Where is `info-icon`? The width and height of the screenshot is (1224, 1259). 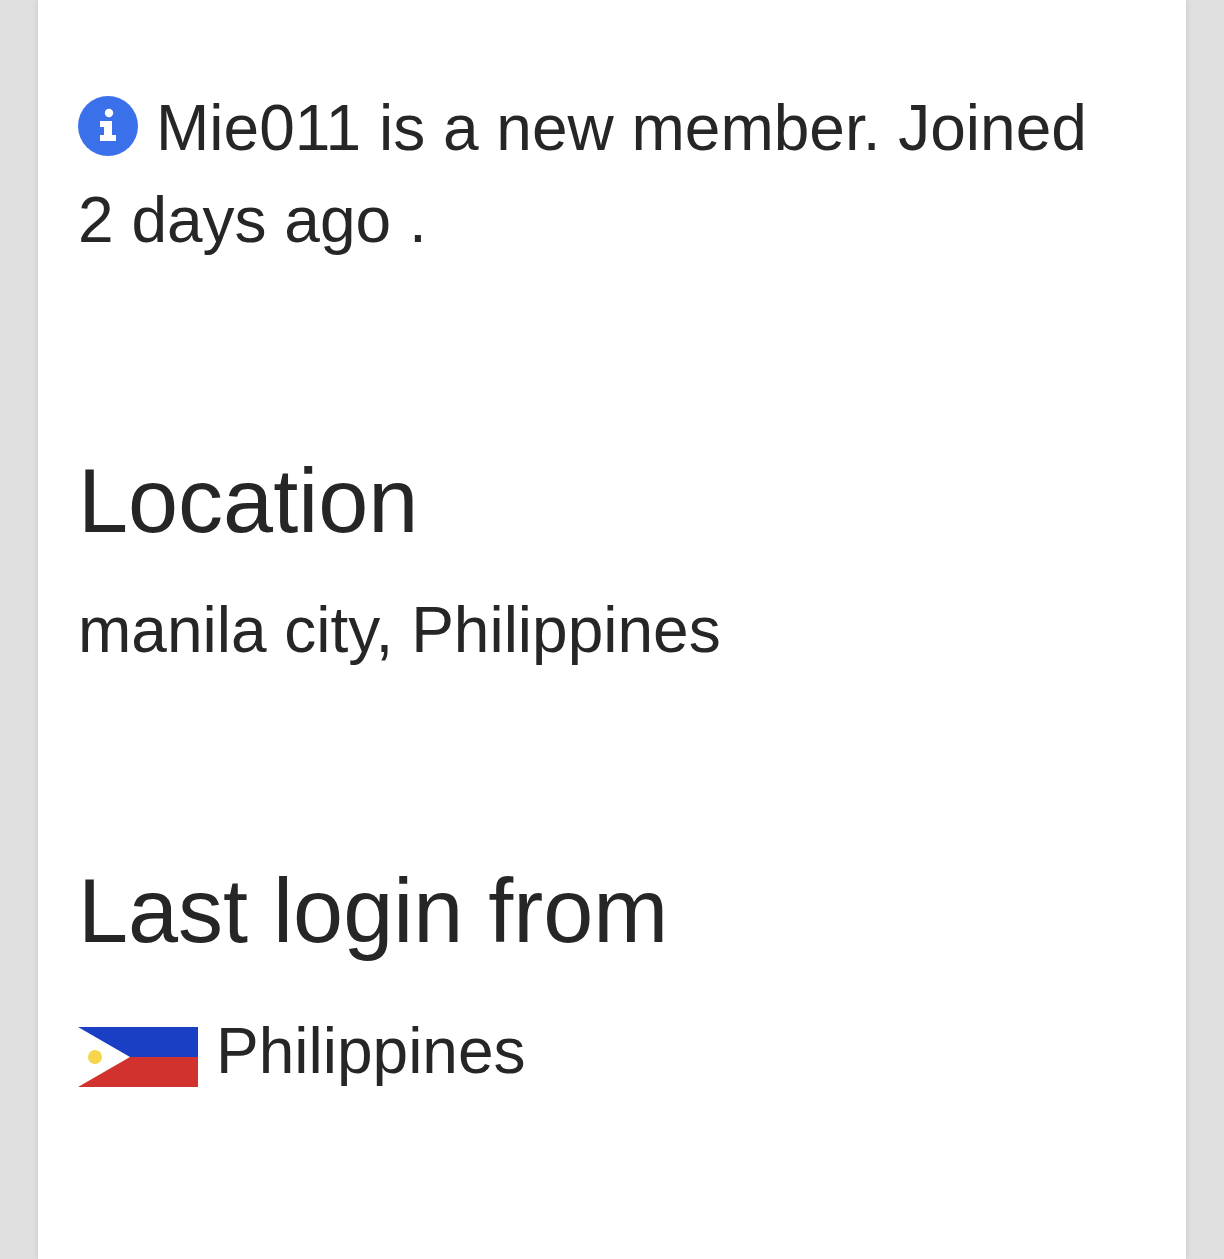
info-icon is located at coordinates (108, 126).